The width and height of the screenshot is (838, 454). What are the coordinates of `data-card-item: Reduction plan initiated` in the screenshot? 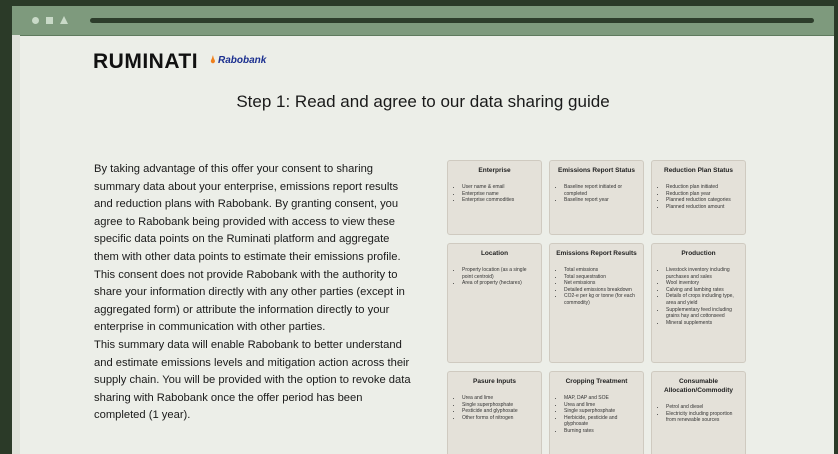 It's located at (702, 187).